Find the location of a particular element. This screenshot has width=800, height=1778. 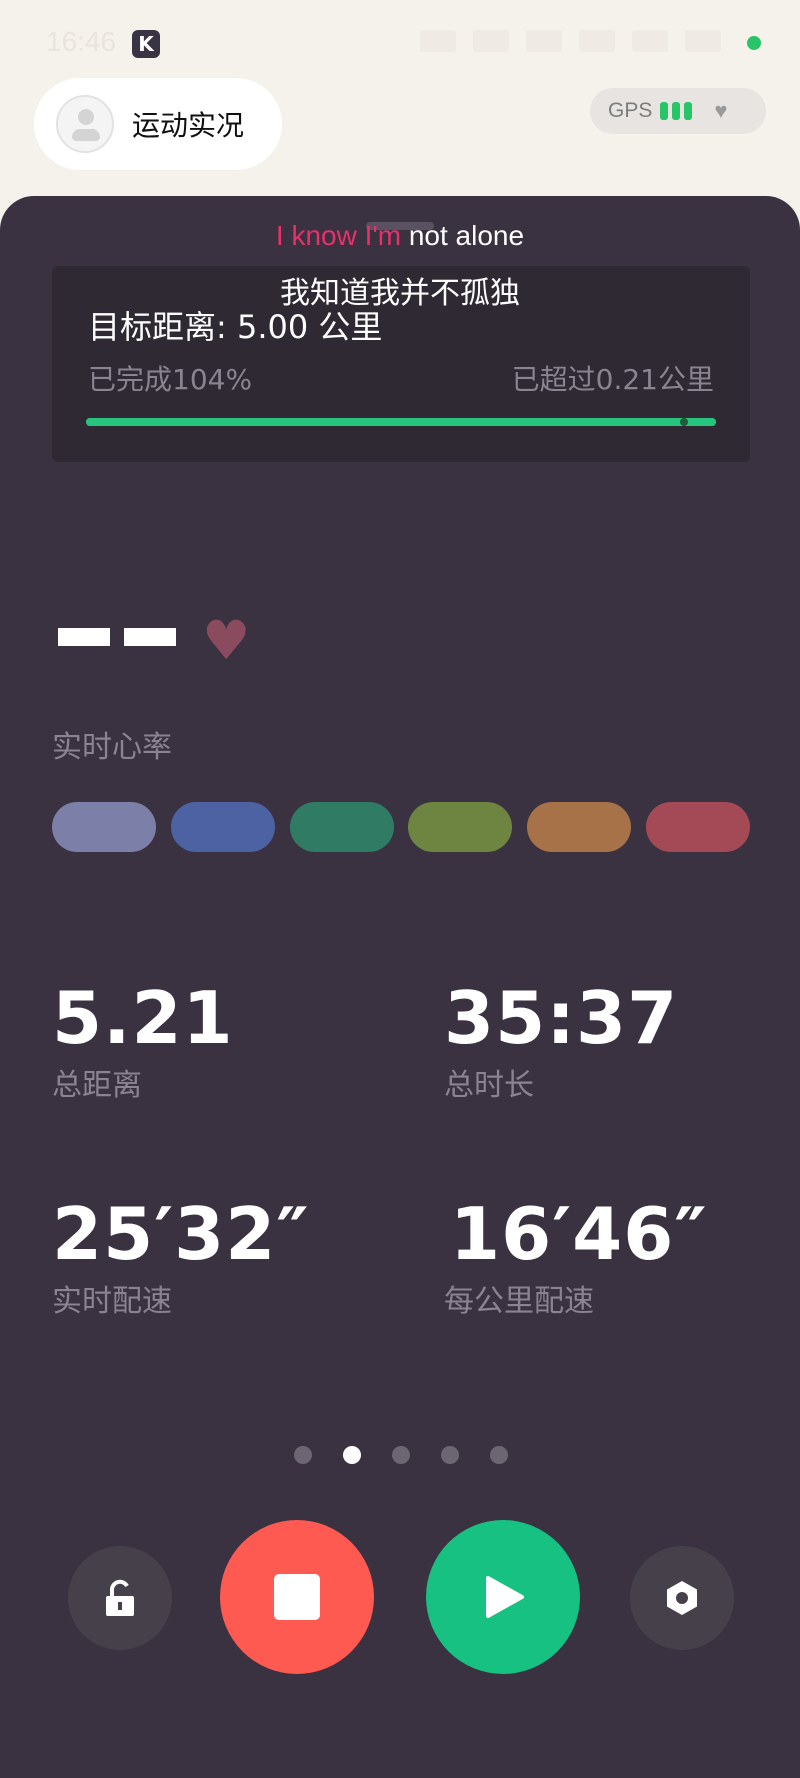

page-title: 运动实况 is located at coordinates (188, 125).